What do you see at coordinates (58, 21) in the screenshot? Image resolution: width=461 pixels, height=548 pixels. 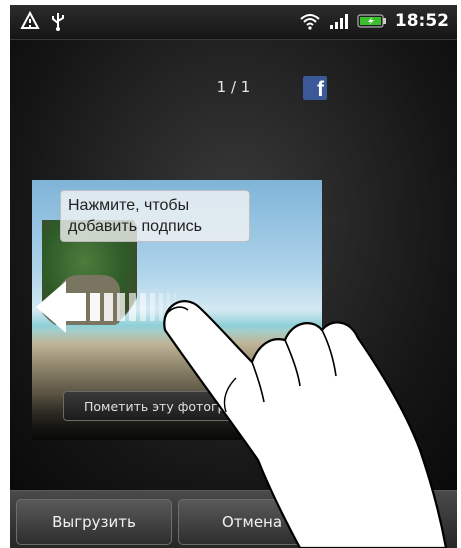 I see `usb-icon` at bounding box center [58, 21].